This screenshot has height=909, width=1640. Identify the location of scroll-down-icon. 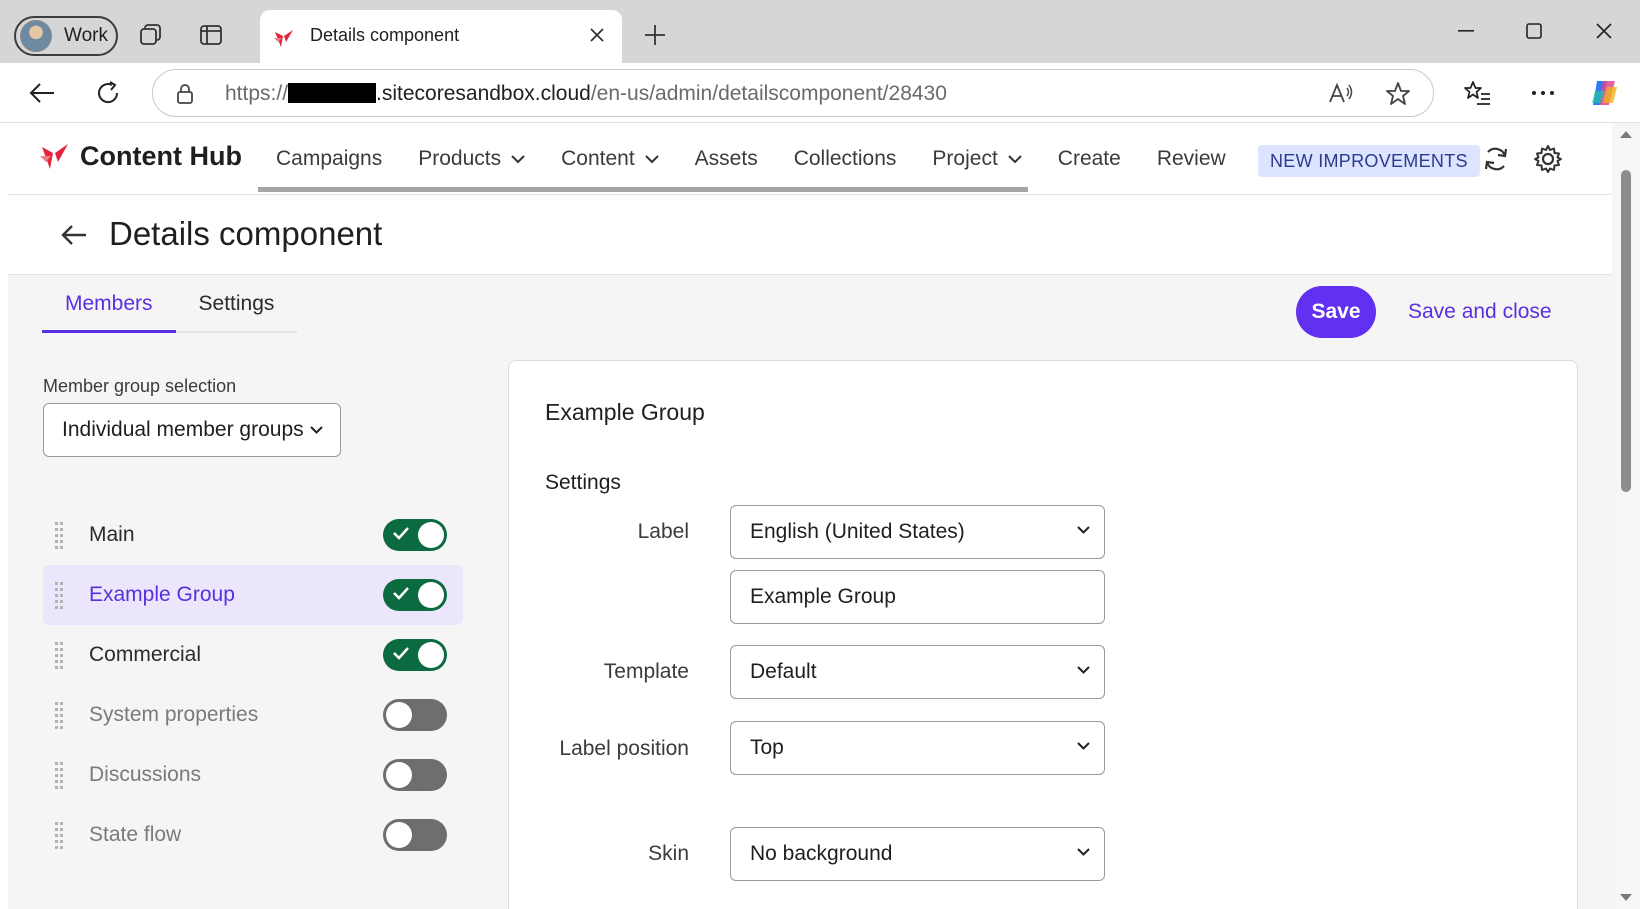
(1626, 898).